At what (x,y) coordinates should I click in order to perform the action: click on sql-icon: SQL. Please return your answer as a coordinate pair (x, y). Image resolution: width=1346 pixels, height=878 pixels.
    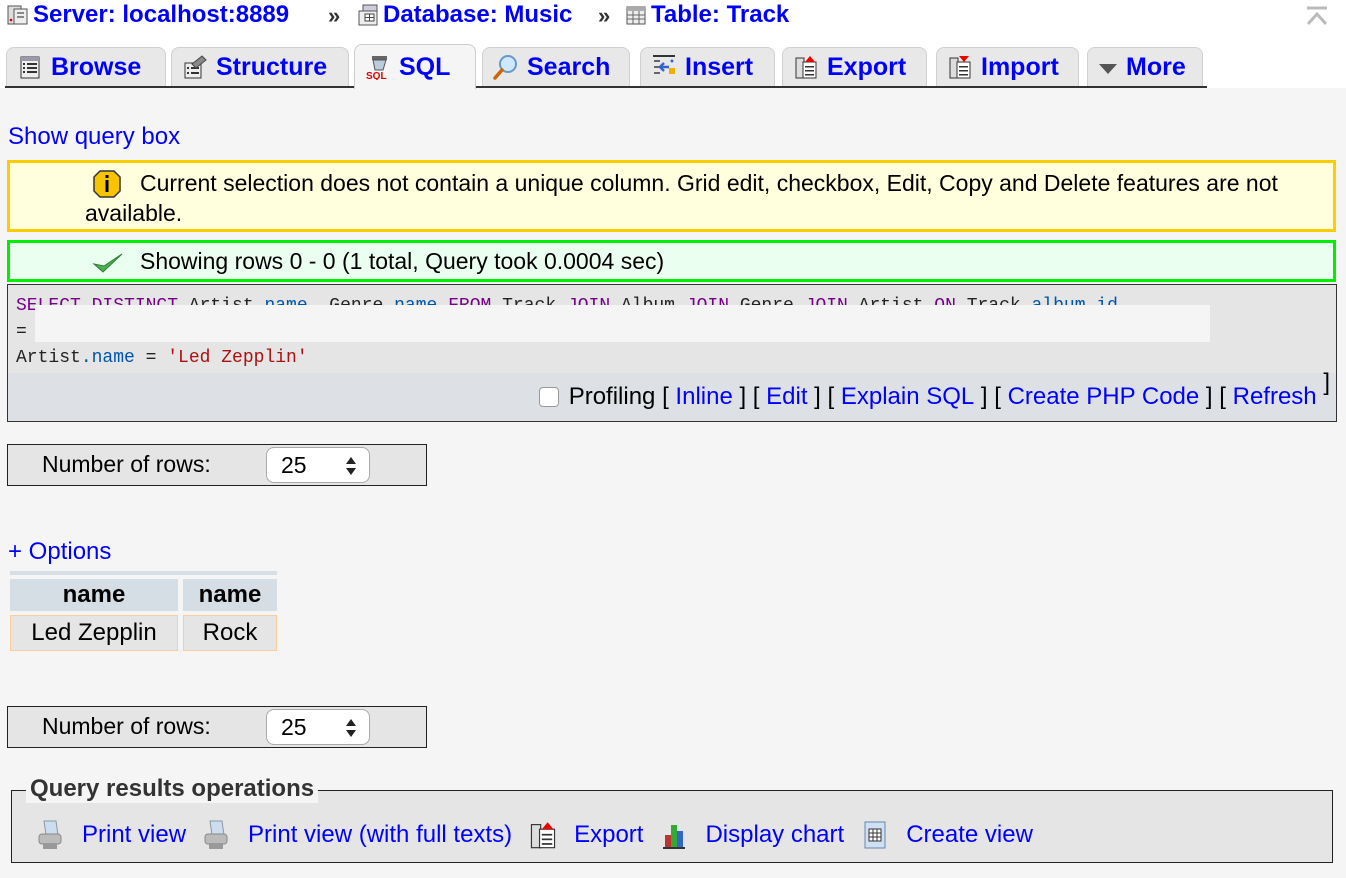
    Looking at the image, I should click on (376, 68).